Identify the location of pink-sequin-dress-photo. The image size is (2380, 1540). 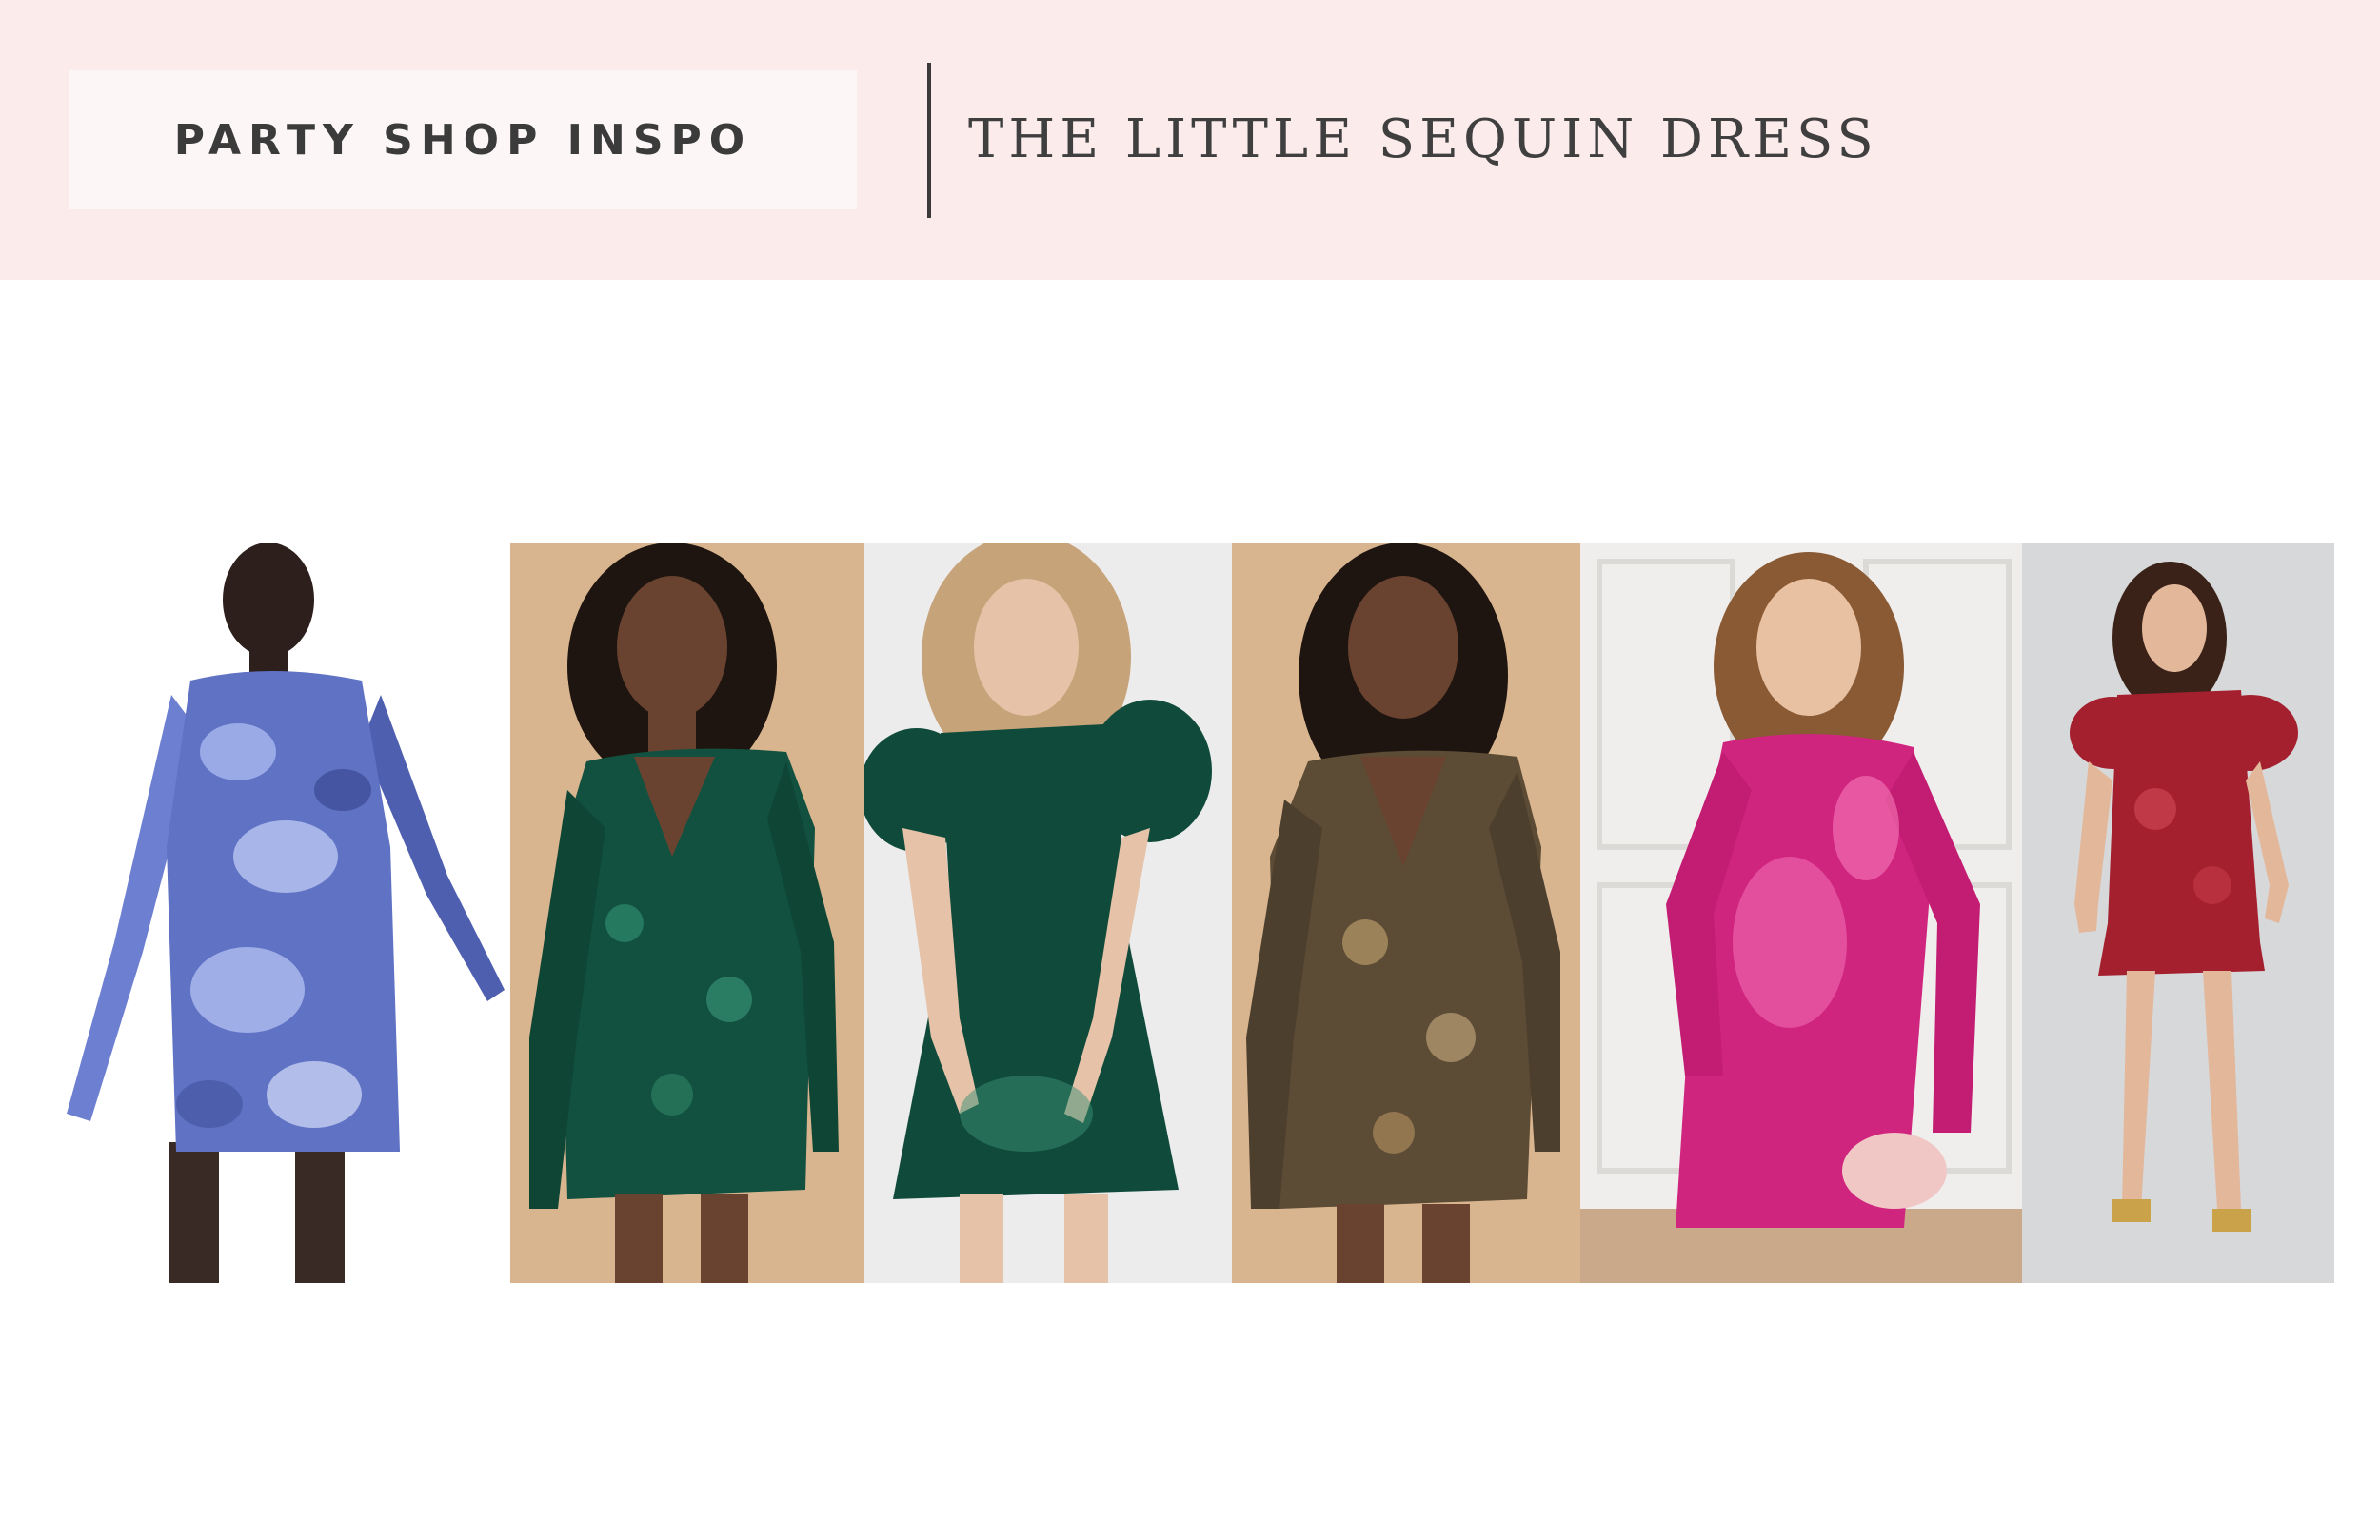
(1801, 913).